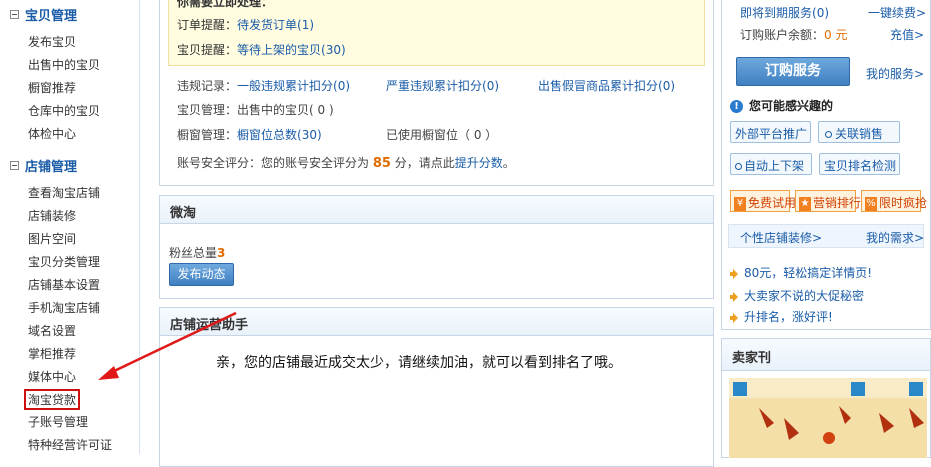  What do you see at coordinates (434, 86) in the screenshot?
I see `serious-violation-link: 严重违规累计扣分` at bounding box center [434, 86].